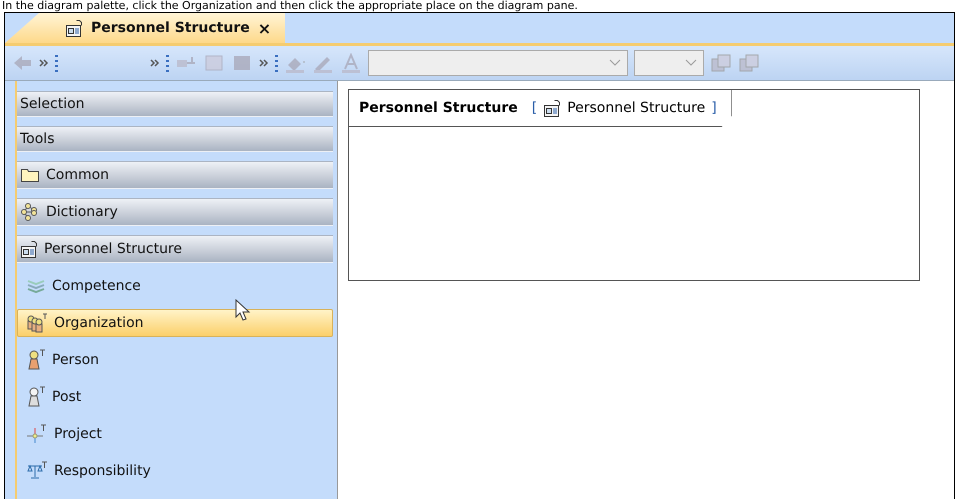 This screenshot has width=955, height=499. Describe the element at coordinates (175, 212) in the screenshot. I see `palette-group: Dictionary` at that location.